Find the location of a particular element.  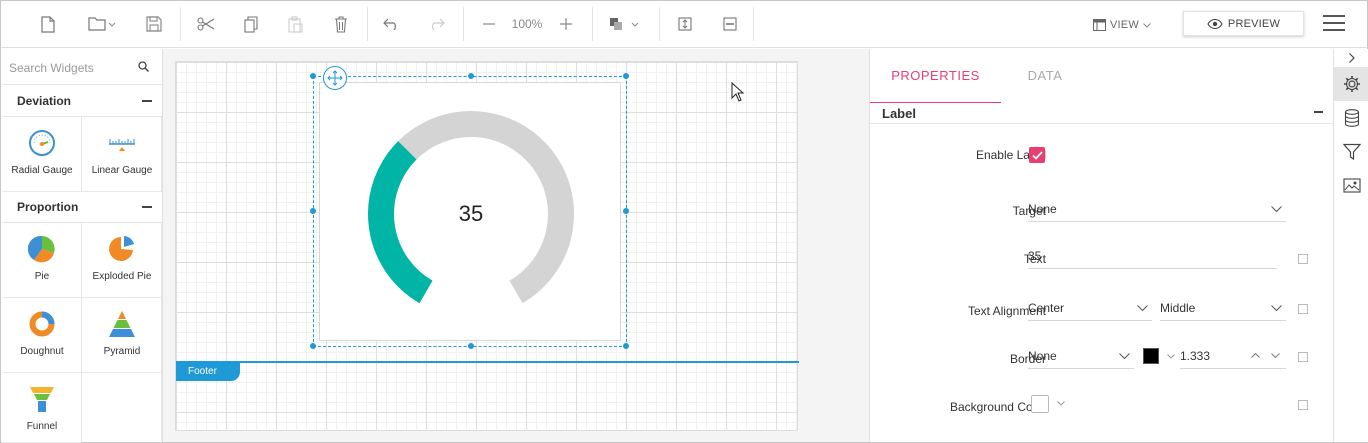

fit-width-icon is located at coordinates (730, 24).